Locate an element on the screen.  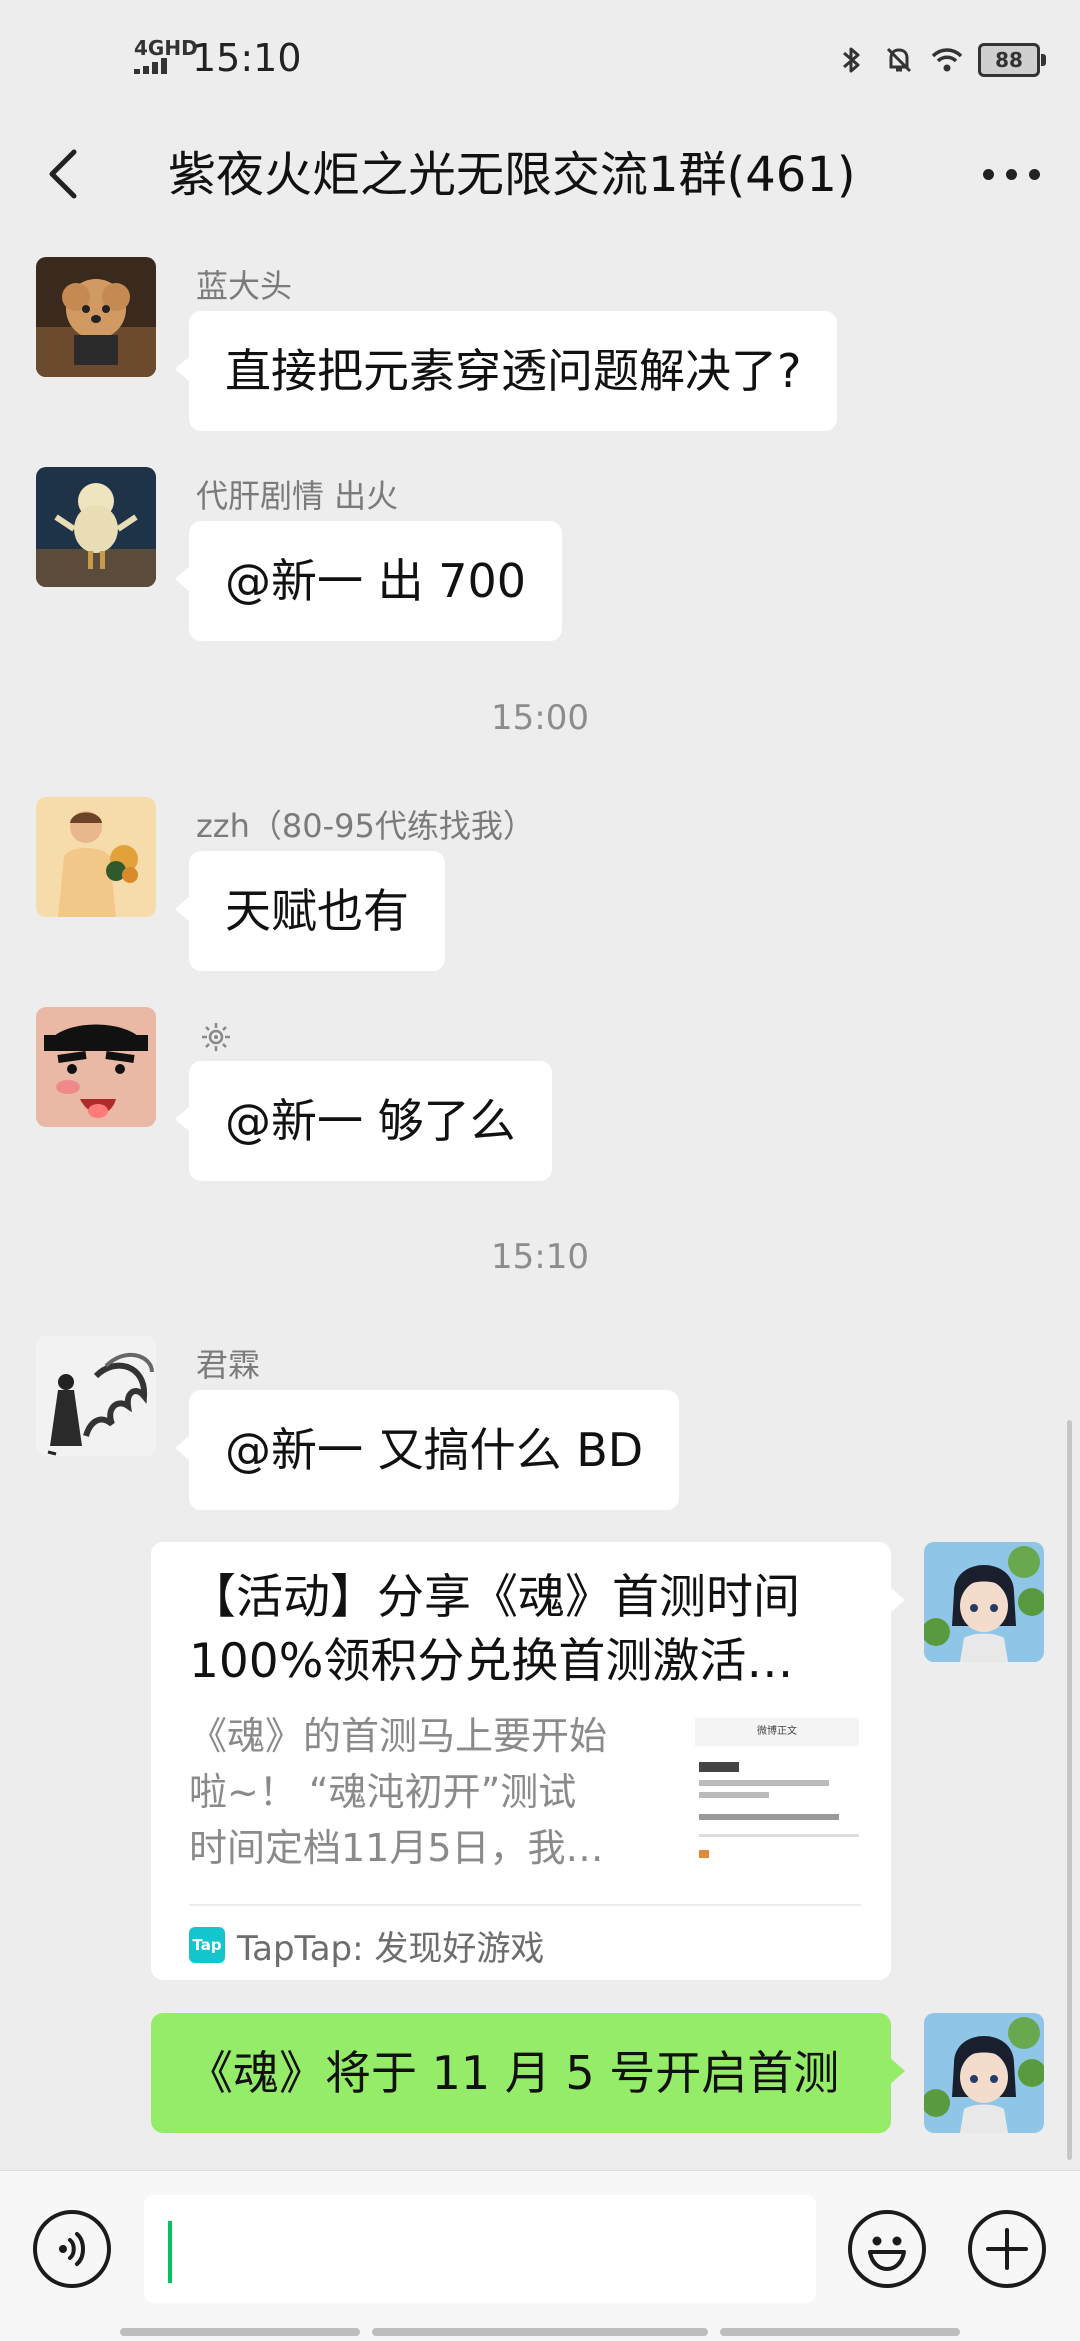
card-source: Tap TapTap: 发现好游戏 is located at coordinates (366, 1945).